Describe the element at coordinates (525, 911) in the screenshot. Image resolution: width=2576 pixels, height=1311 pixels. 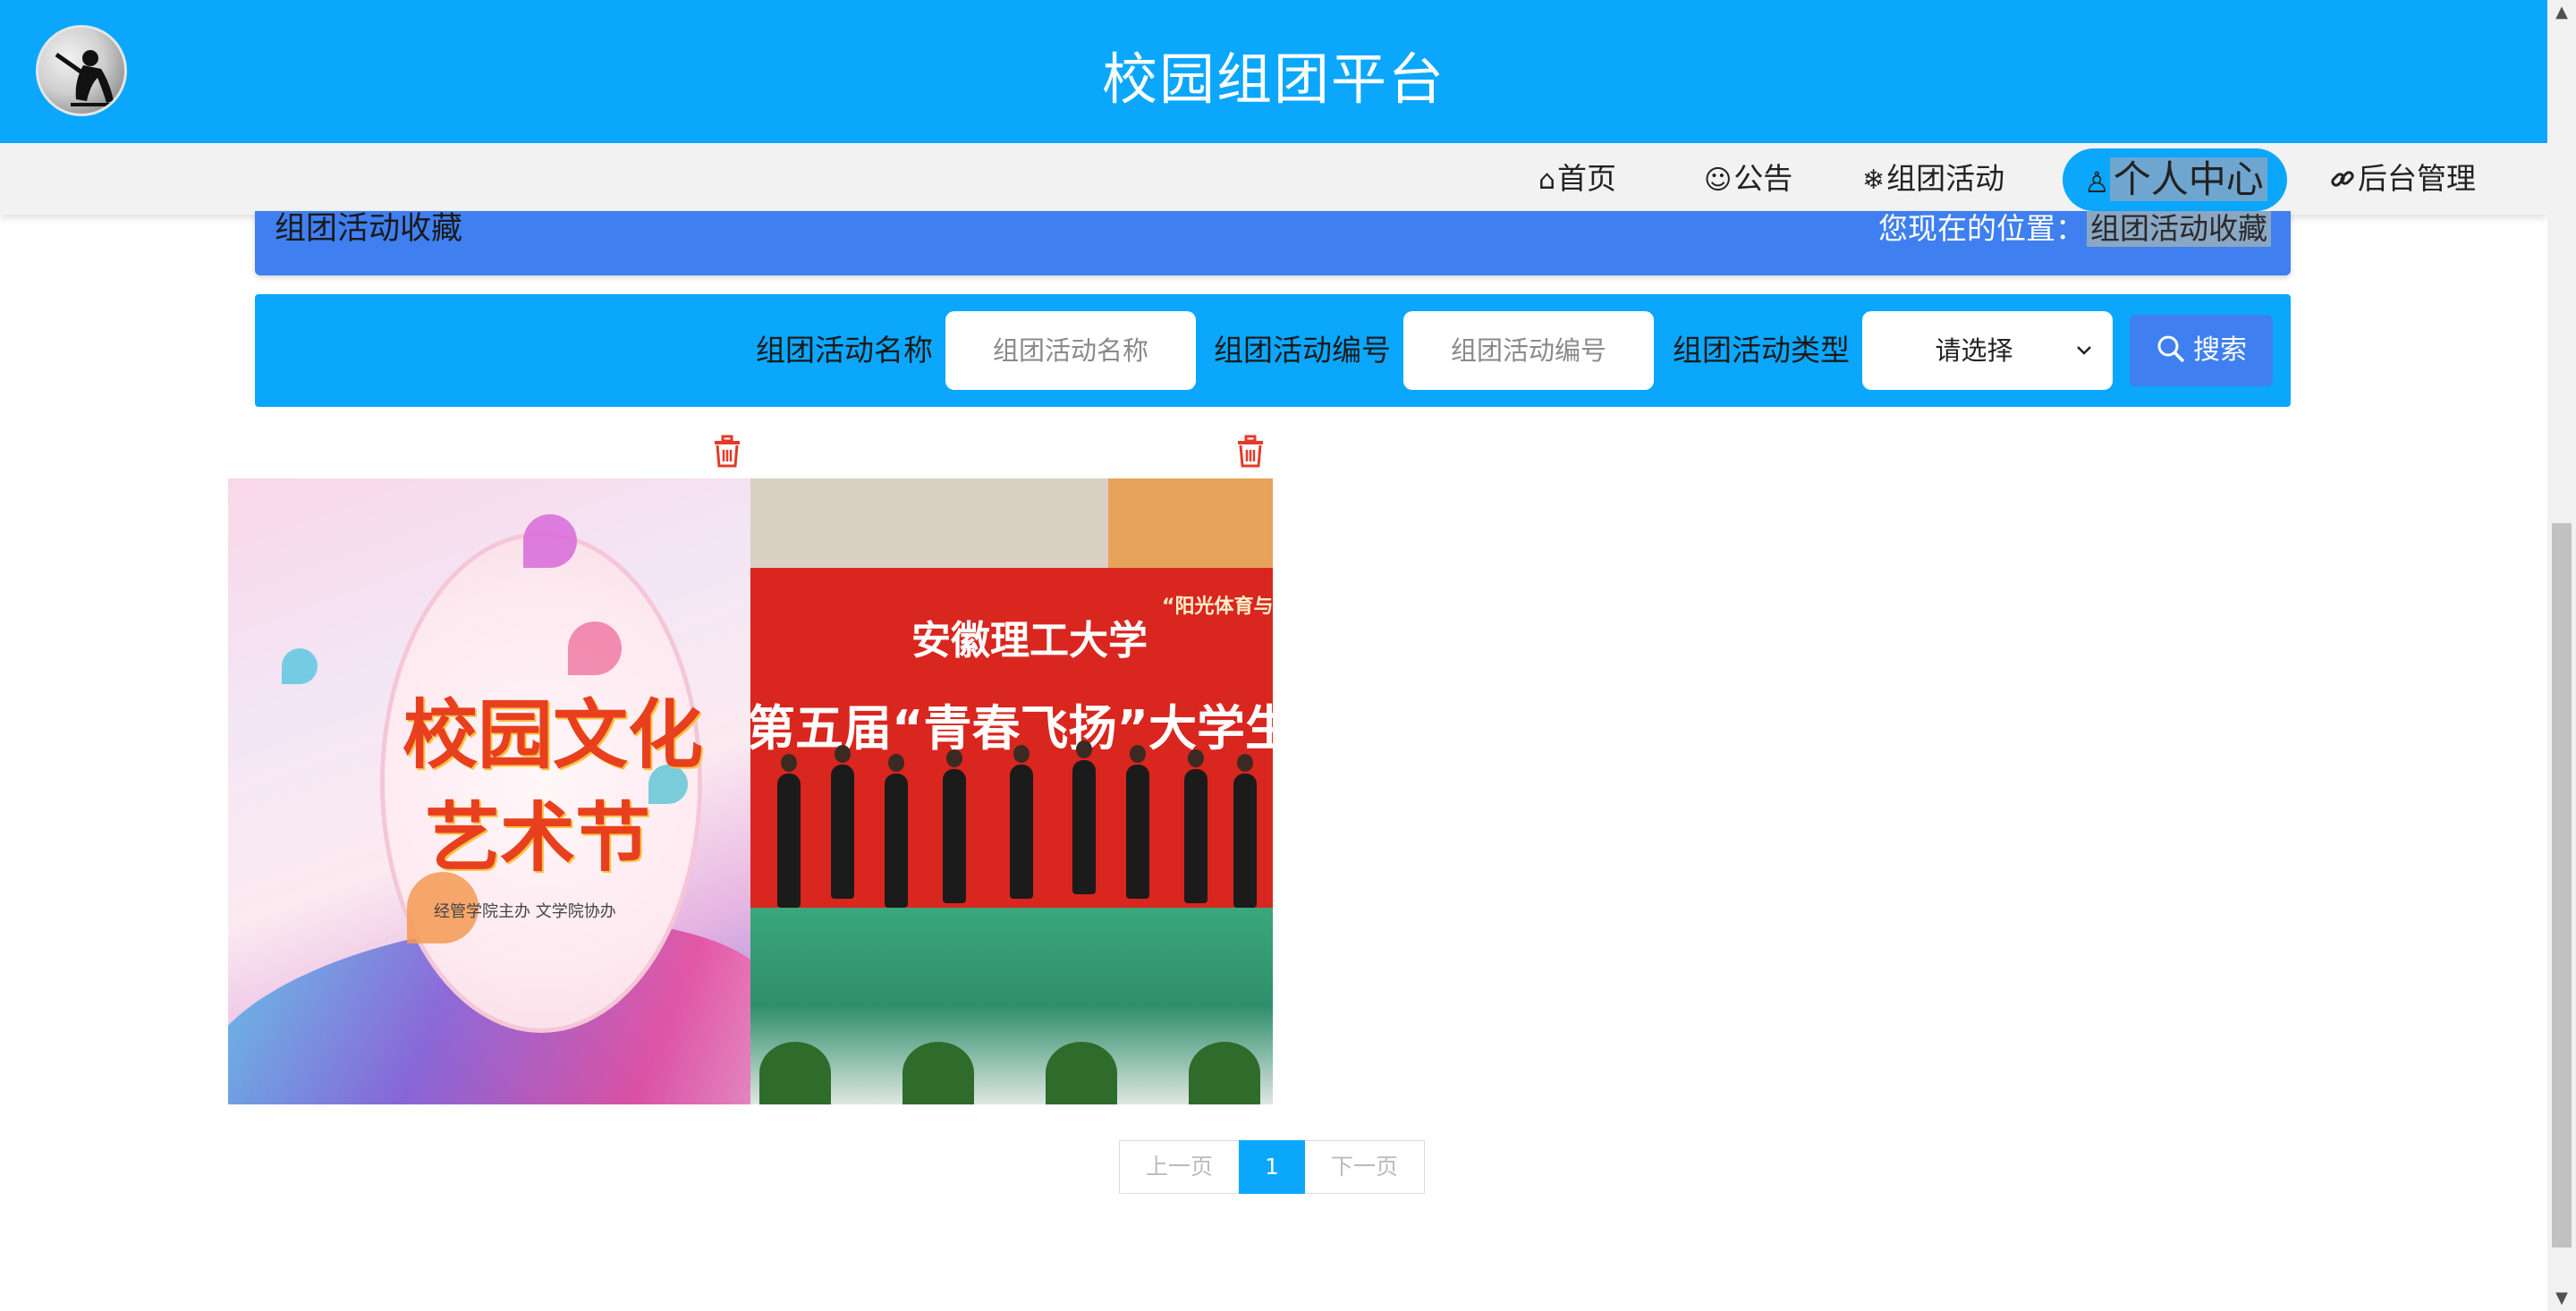
I see `poster-subtext: 经管学院主办 文学院协办` at that location.